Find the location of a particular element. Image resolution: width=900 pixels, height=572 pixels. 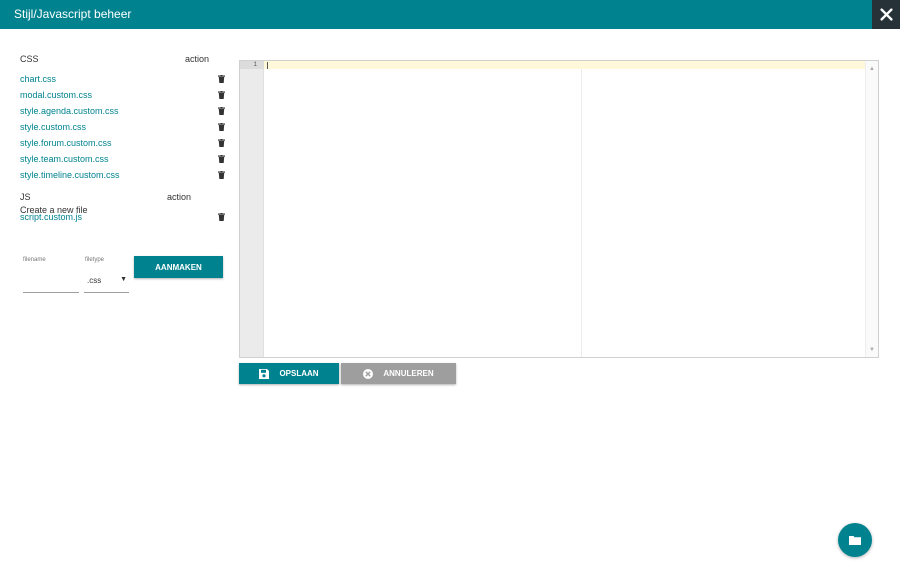

cancel-button: ANNULEREN is located at coordinates (398, 373).